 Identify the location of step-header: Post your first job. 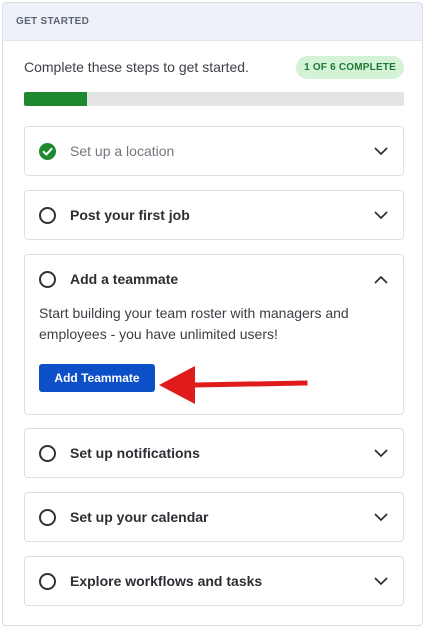
(214, 215).